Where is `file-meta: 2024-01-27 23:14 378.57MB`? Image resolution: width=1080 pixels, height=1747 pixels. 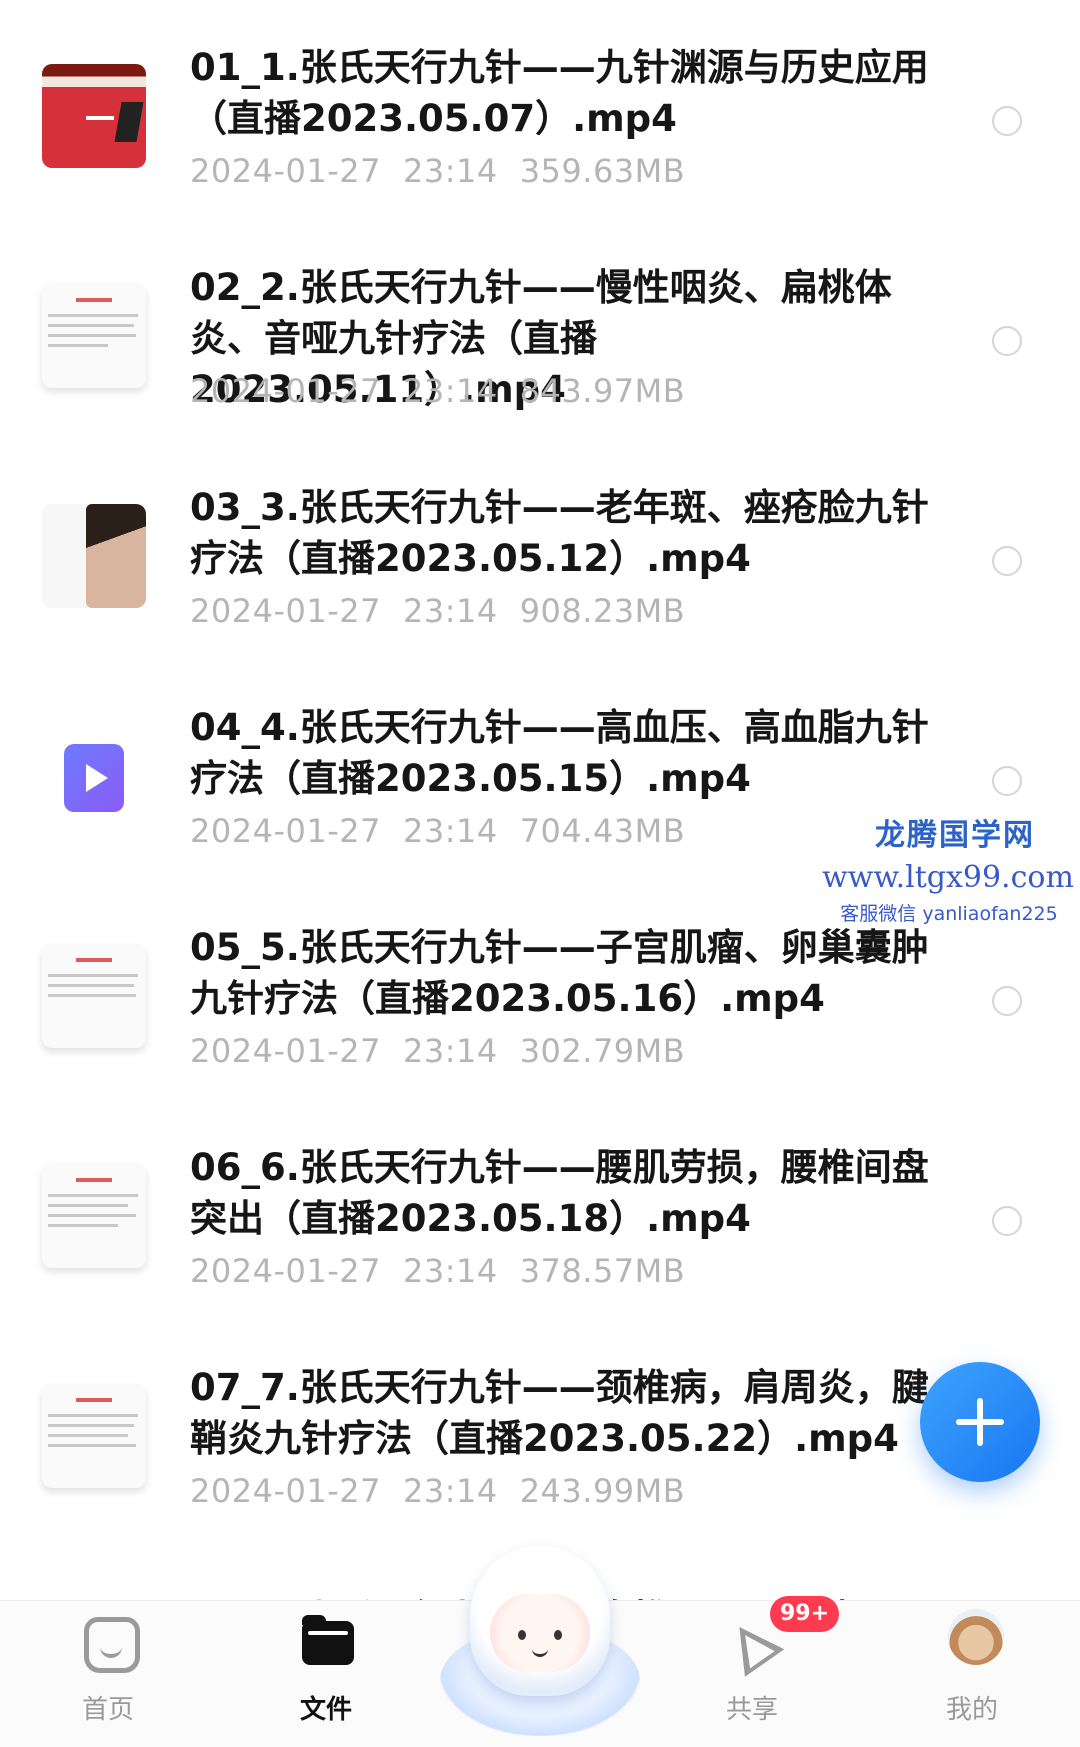
file-meta: 2024-01-27 23:14 378.57MB is located at coordinates (438, 1271).